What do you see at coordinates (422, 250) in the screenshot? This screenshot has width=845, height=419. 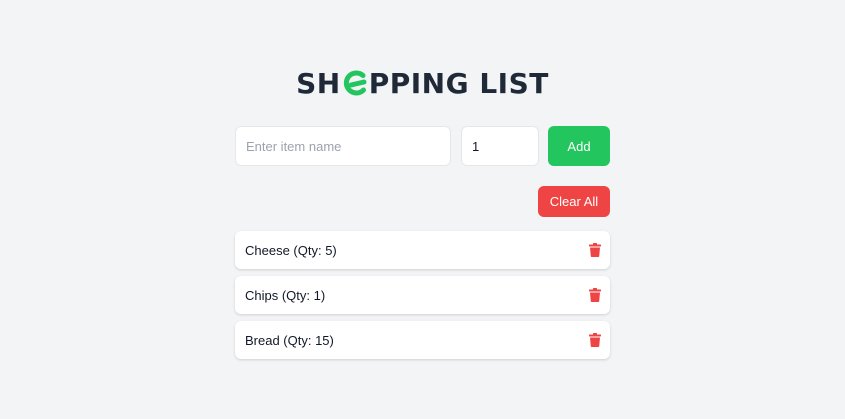 I see `list-item: Cheese (Qty: 5)` at bounding box center [422, 250].